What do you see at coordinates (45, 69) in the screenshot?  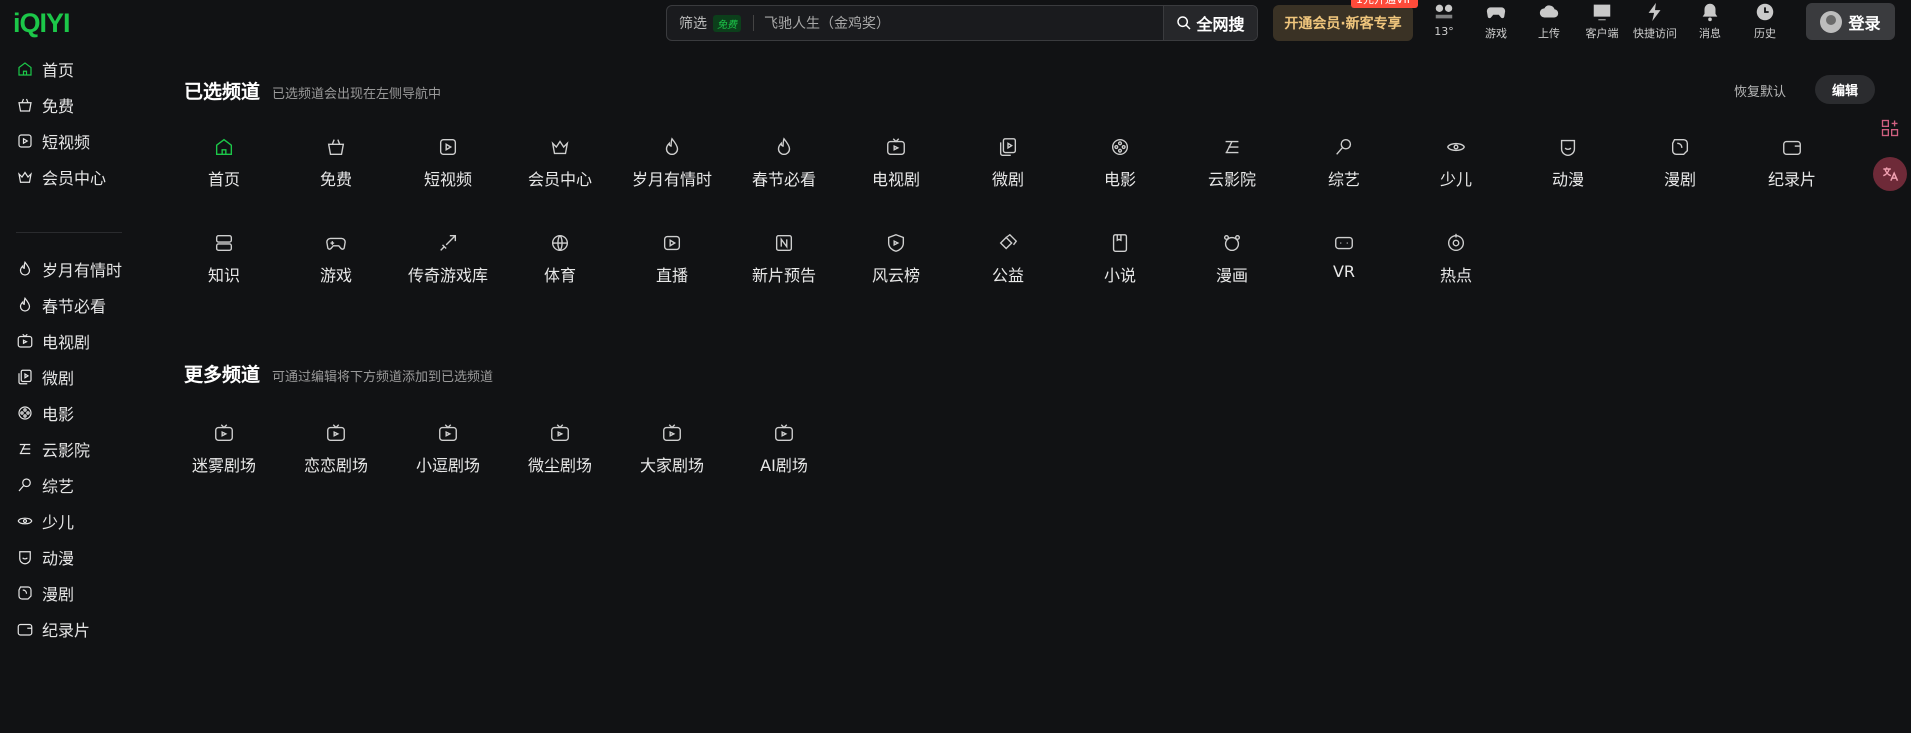 I see `sidebar-item-home: 首页` at bounding box center [45, 69].